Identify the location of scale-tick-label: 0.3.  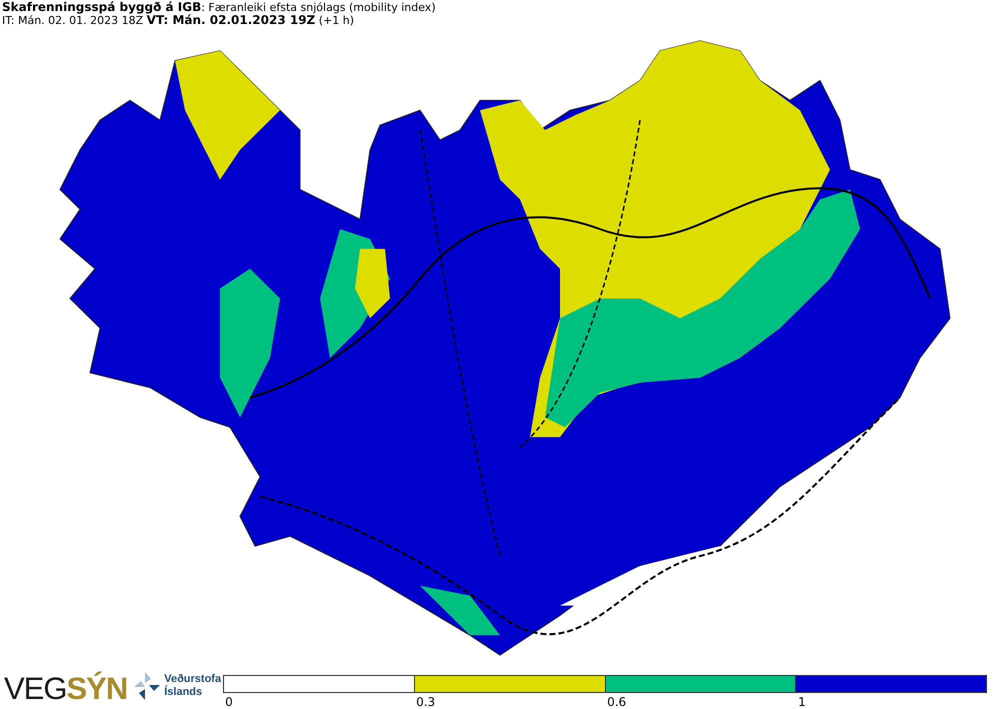
(426, 702).